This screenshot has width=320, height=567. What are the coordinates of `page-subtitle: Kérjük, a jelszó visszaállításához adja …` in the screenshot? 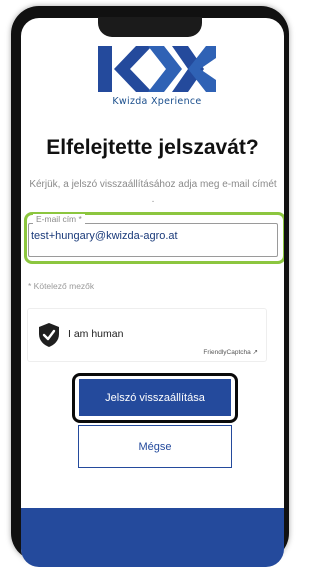 It's located at (153, 192).